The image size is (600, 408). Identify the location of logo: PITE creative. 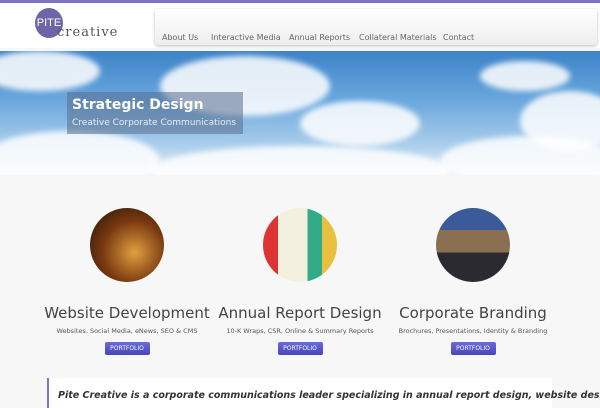
(77, 26).